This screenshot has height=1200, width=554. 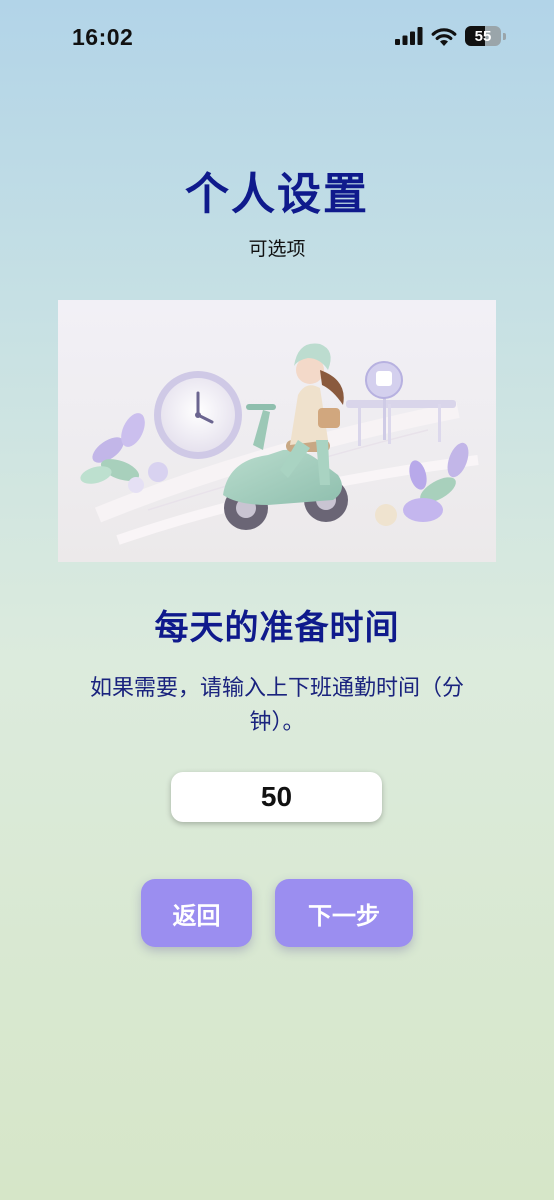 I want to click on page-subtitle: 可选项, so click(x=277, y=249).